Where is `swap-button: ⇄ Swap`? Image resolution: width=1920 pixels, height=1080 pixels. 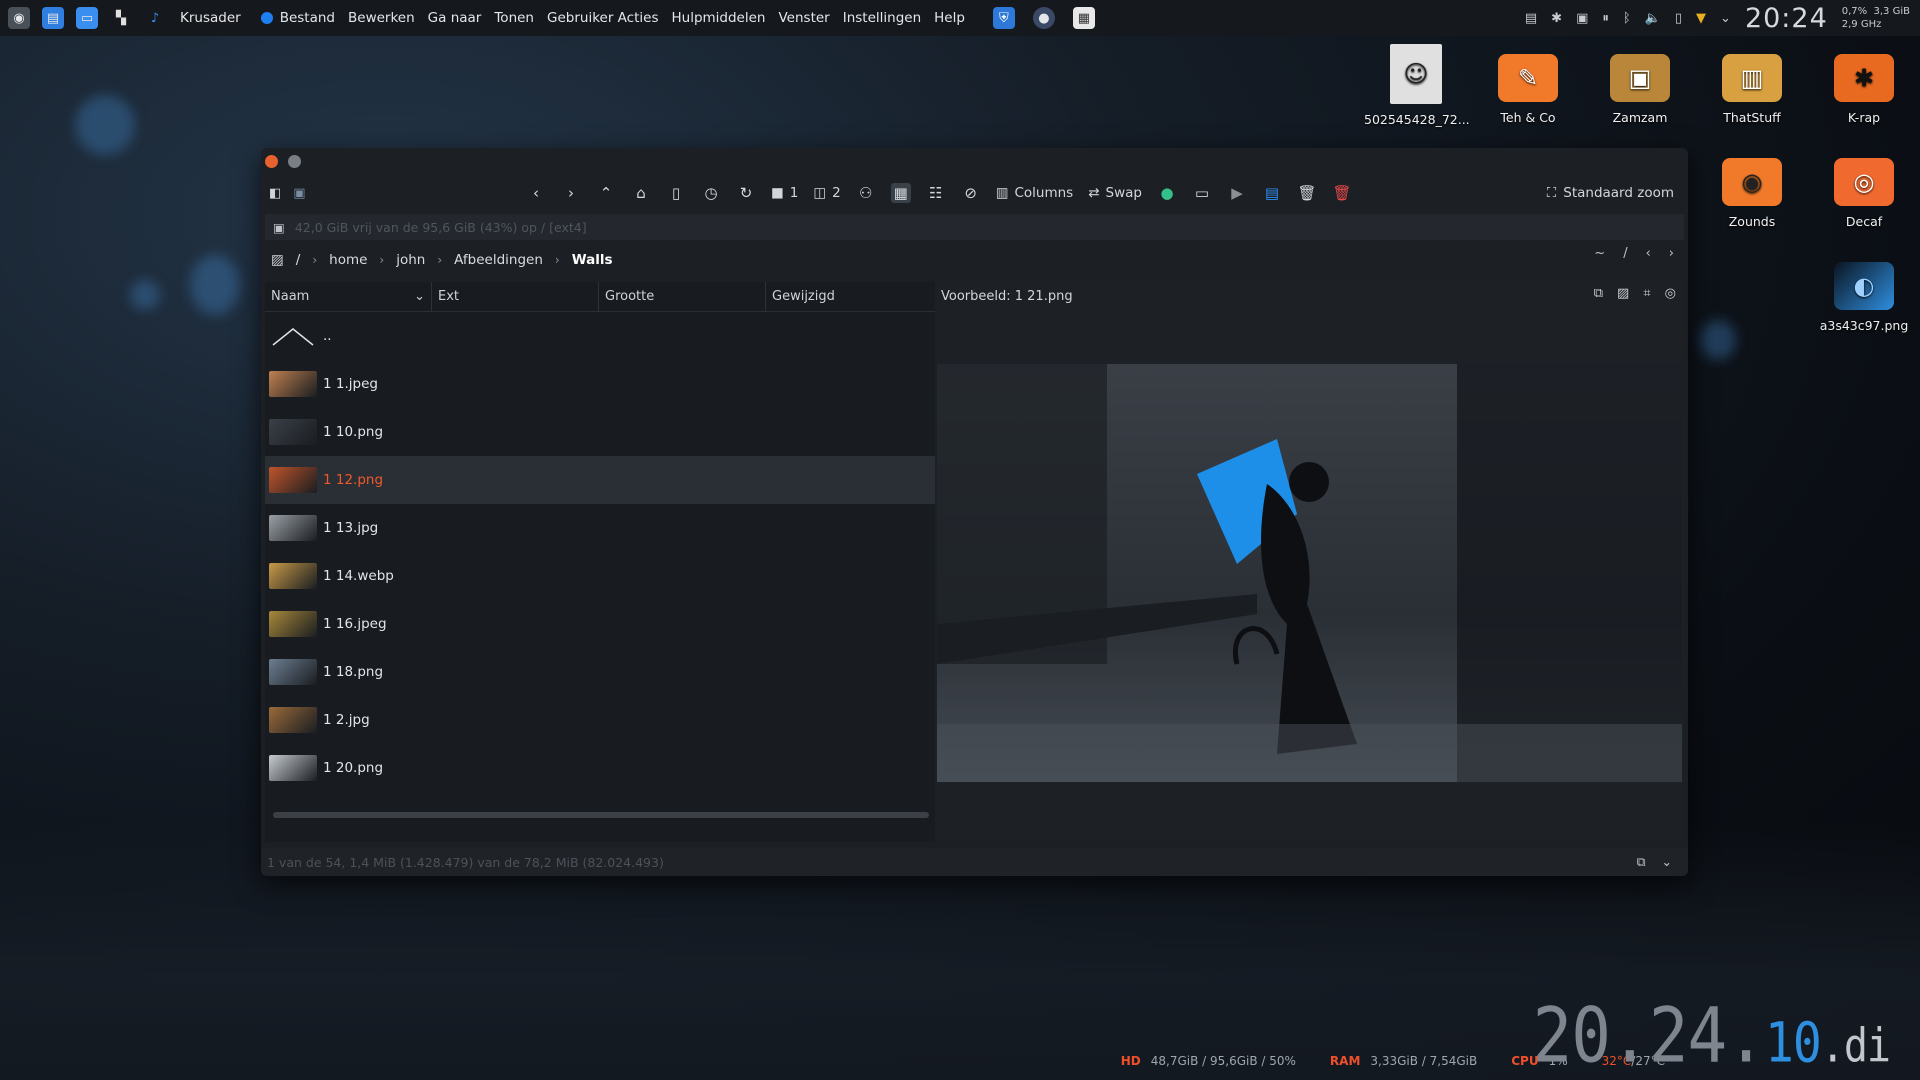
swap-button: ⇄ Swap is located at coordinates (1115, 193).